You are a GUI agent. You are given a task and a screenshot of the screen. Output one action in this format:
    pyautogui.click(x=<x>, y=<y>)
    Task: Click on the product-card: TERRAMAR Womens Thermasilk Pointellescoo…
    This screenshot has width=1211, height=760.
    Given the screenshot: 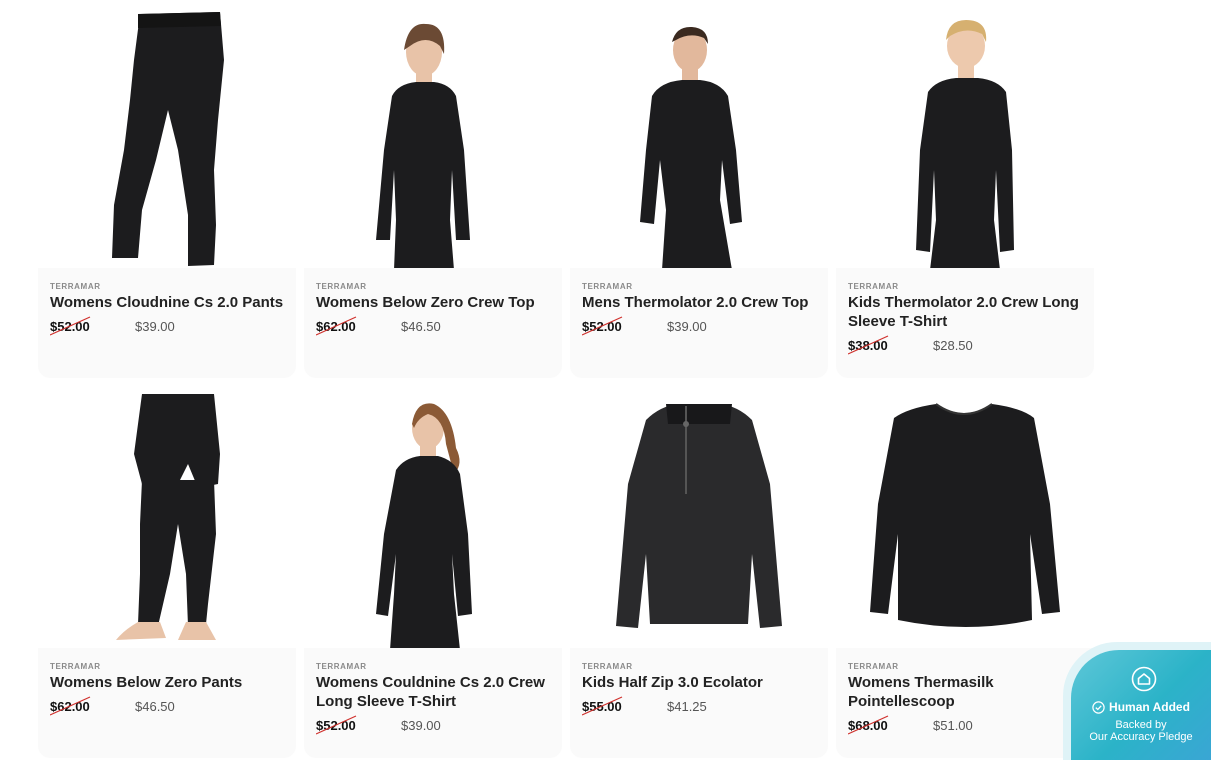 What is the action you would take?
    pyautogui.click(x=965, y=570)
    